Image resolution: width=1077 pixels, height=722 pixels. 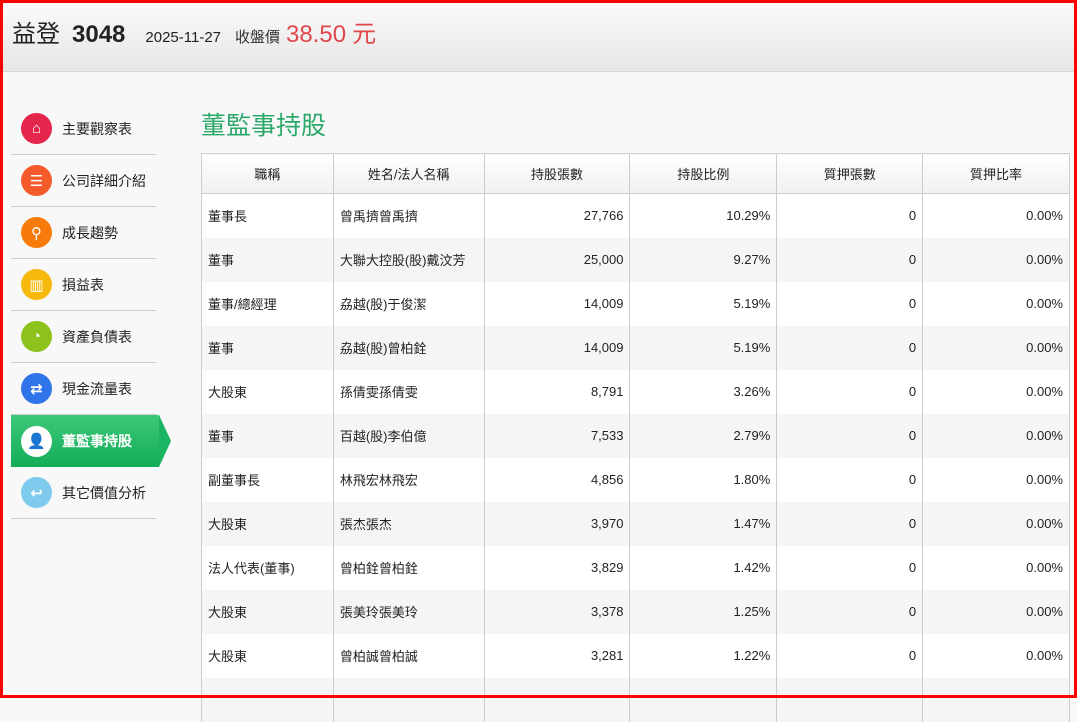 I want to click on sidebar-item-label: 現金流量表, so click(x=97, y=388).